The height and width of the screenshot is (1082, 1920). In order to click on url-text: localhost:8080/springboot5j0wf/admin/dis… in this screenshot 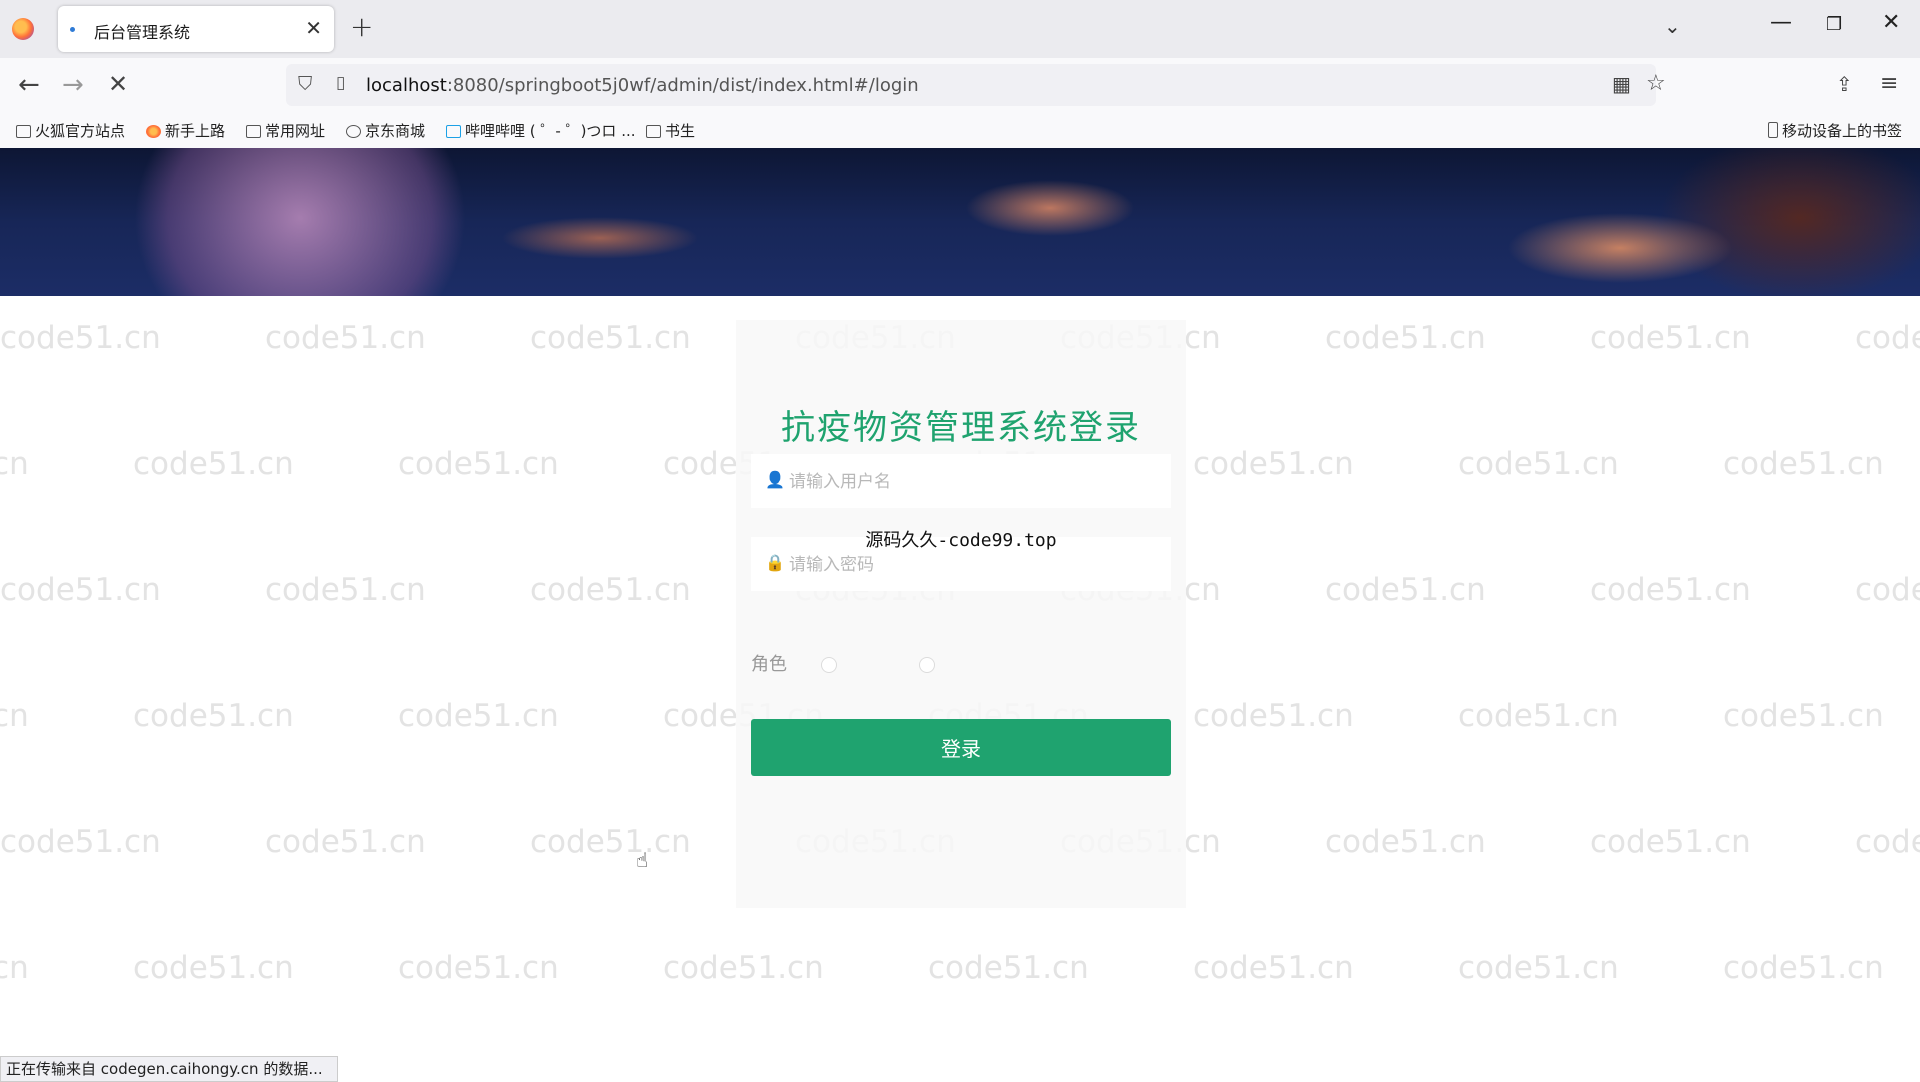, I will do `click(642, 85)`.